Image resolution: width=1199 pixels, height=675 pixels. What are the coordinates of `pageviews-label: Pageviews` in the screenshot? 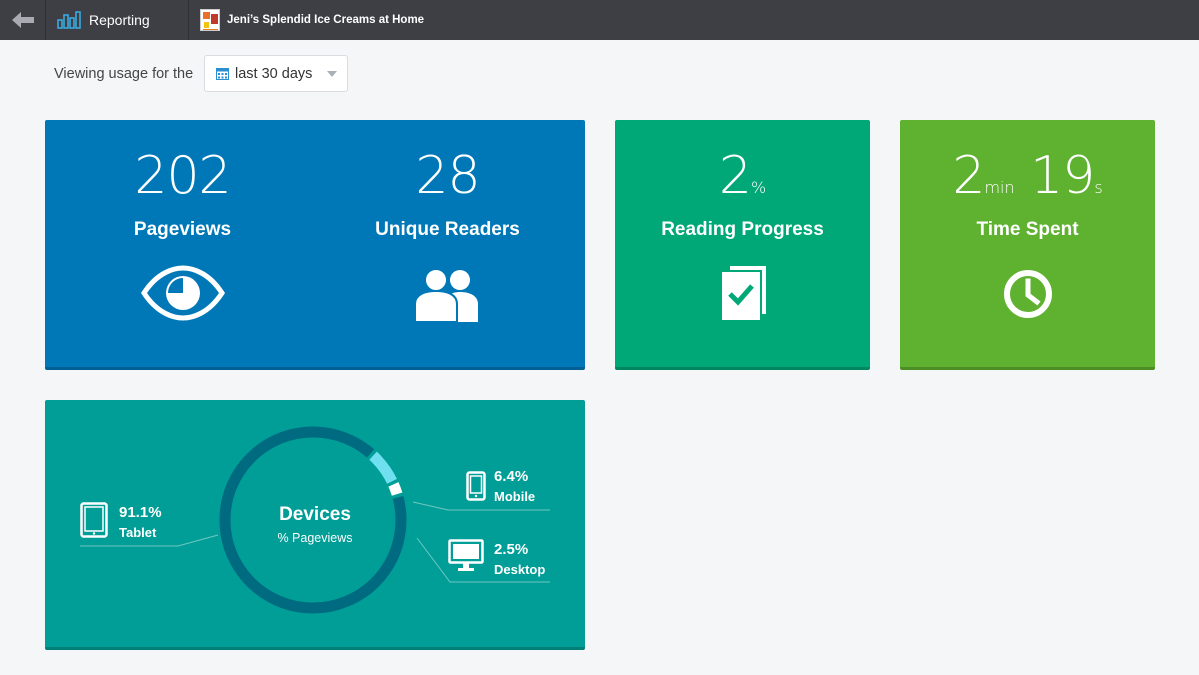 It's located at (182, 229).